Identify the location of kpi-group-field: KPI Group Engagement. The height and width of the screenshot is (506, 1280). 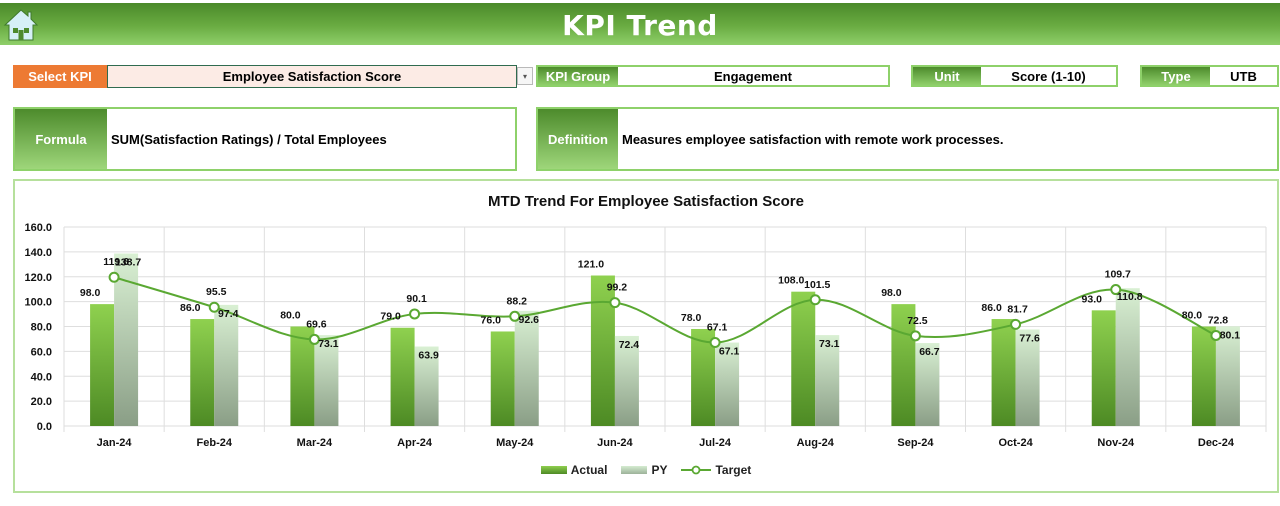
(713, 76).